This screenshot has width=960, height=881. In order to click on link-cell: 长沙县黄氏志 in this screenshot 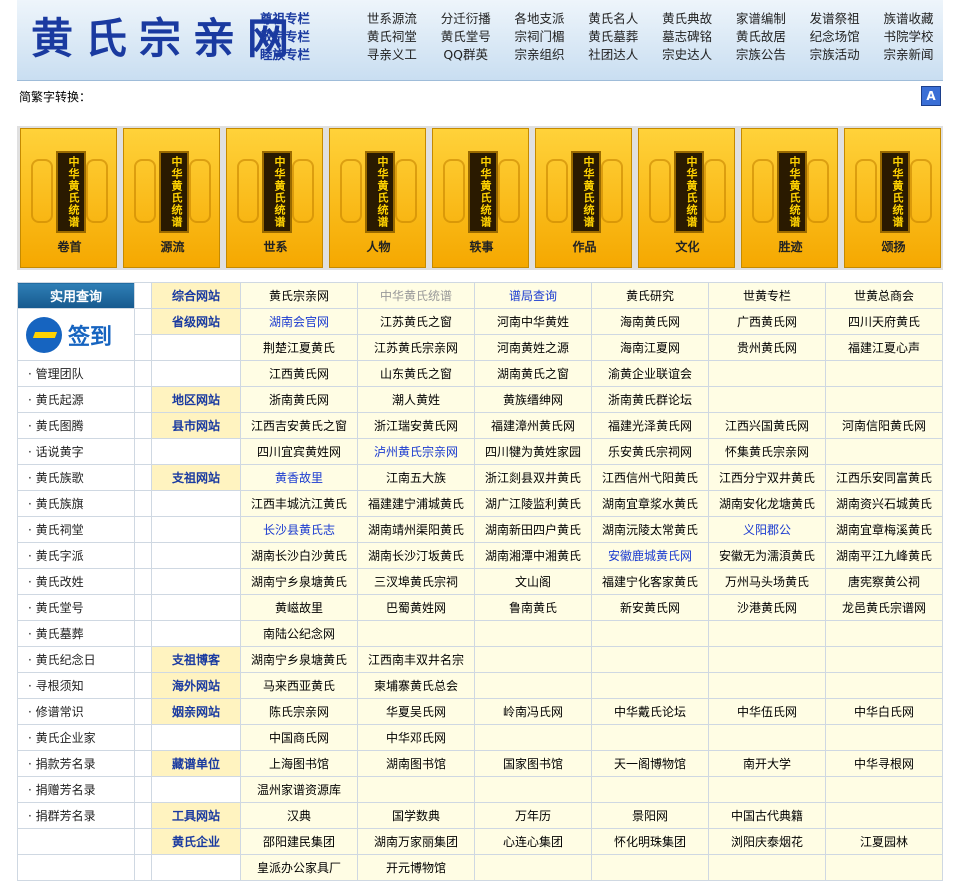, I will do `click(299, 529)`.